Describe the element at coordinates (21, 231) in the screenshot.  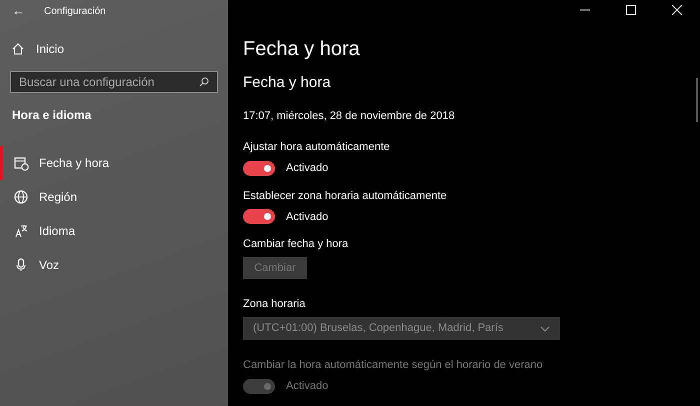
I see `language-icon` at that location.